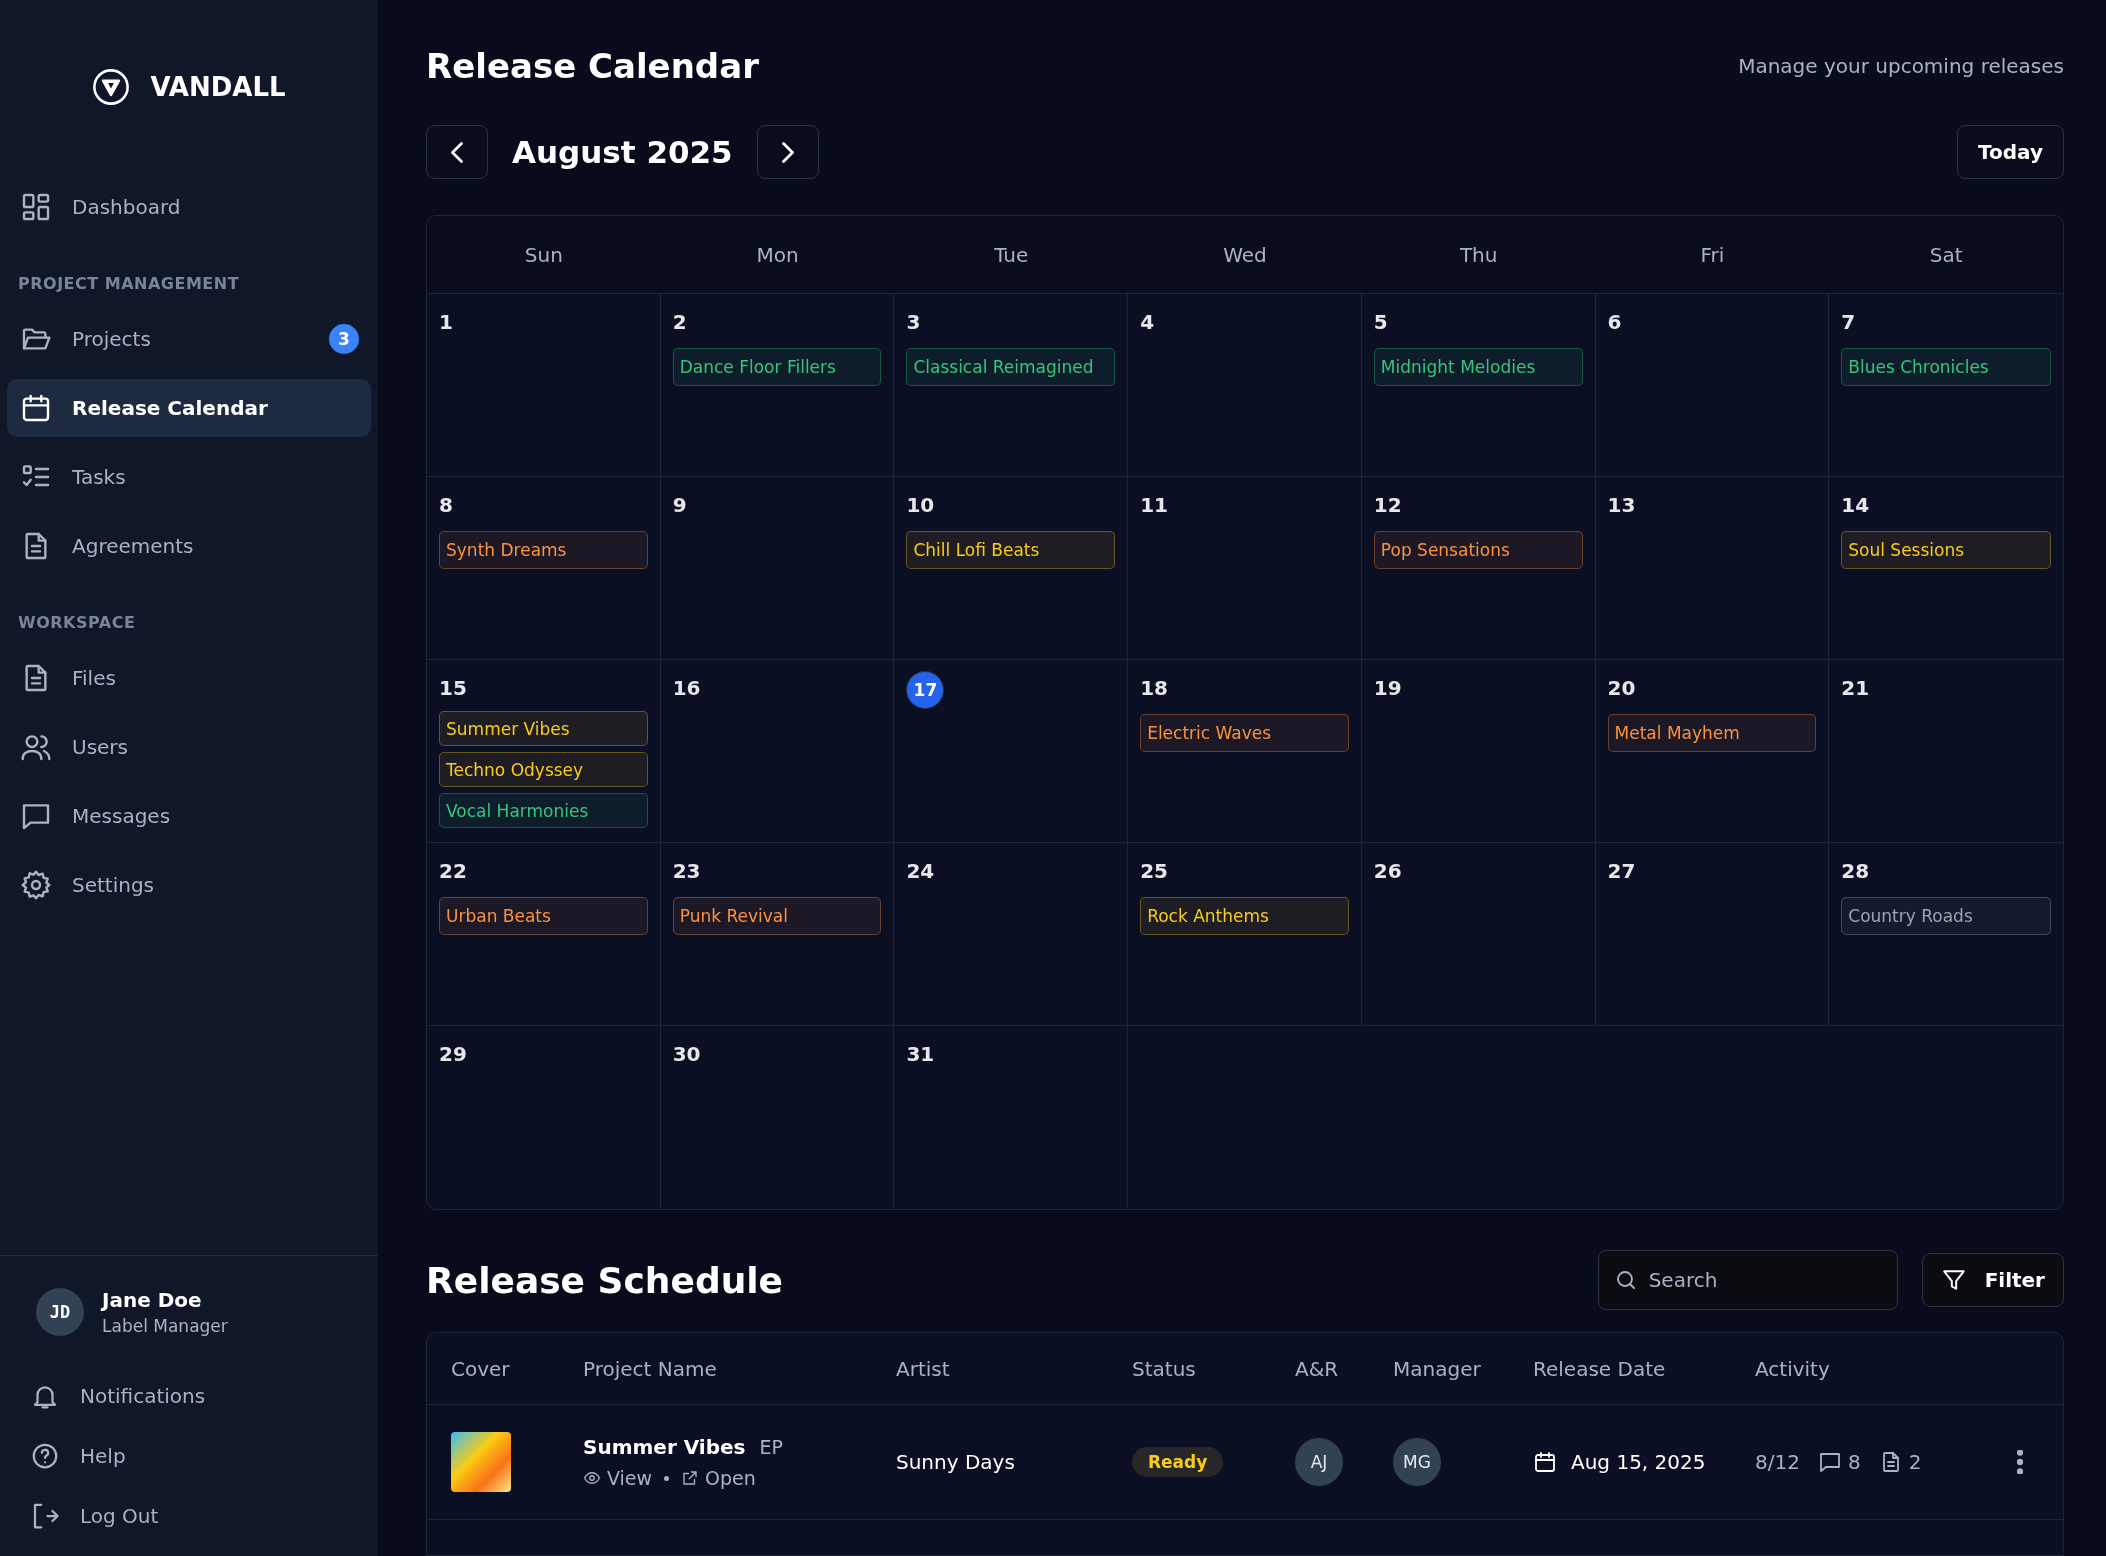 The image size is (2106, 1556). Describe the element at coordinates (679, 322) in the screenshot. I see `day-number: 2` at that location.